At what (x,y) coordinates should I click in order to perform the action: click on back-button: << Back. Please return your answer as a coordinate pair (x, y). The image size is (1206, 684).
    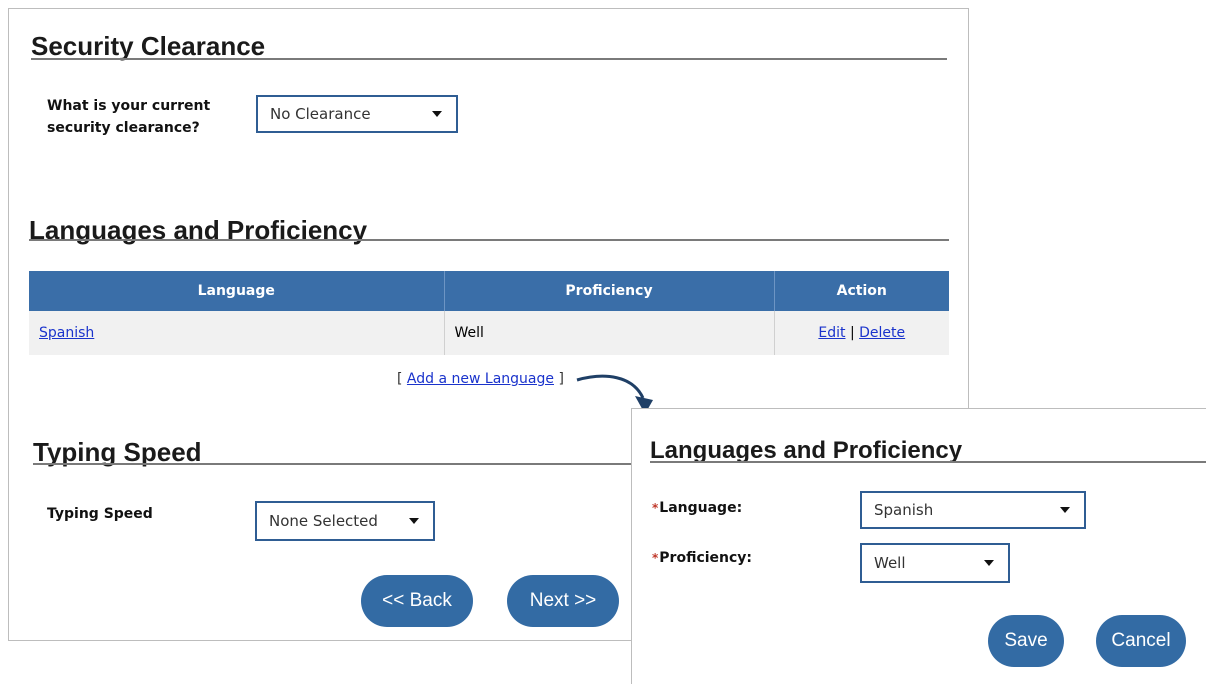
    Looking at the image, I should click on (417, 601).